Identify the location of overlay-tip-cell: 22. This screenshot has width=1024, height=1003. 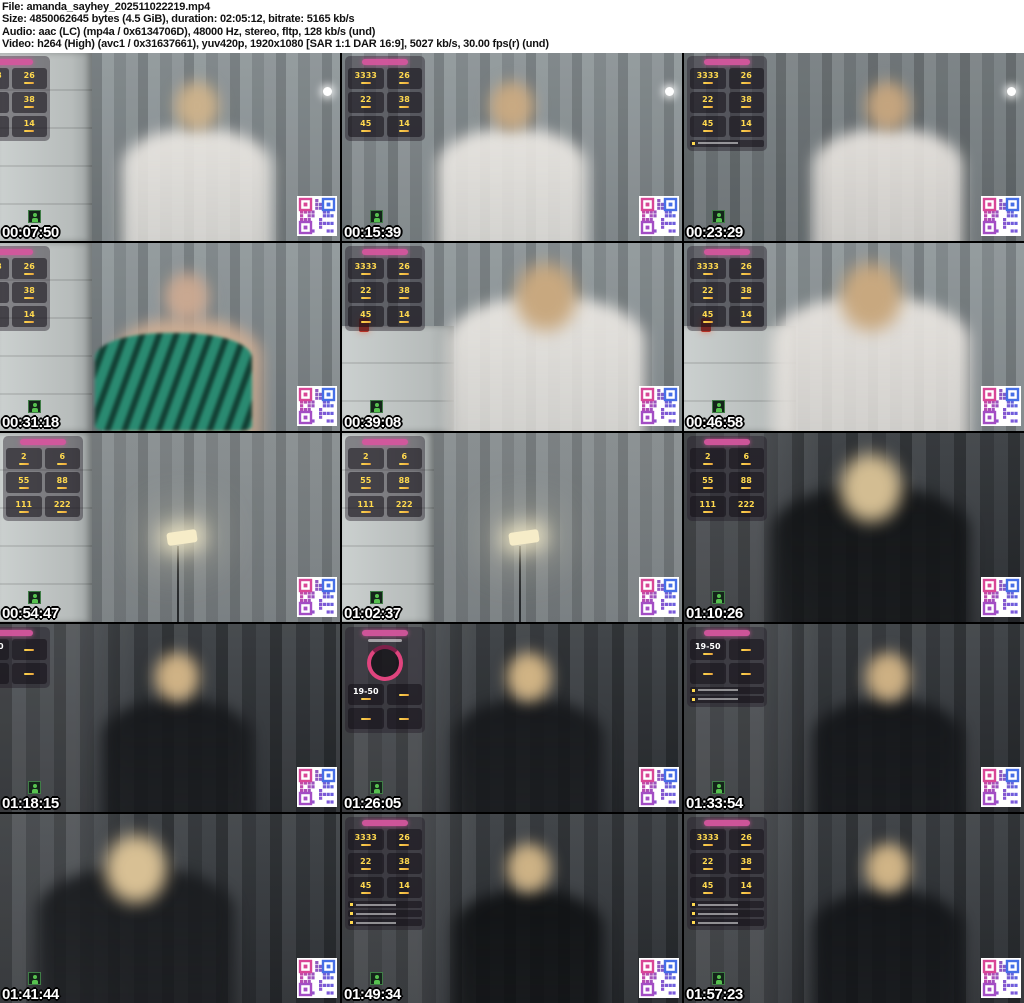
(4, 102).